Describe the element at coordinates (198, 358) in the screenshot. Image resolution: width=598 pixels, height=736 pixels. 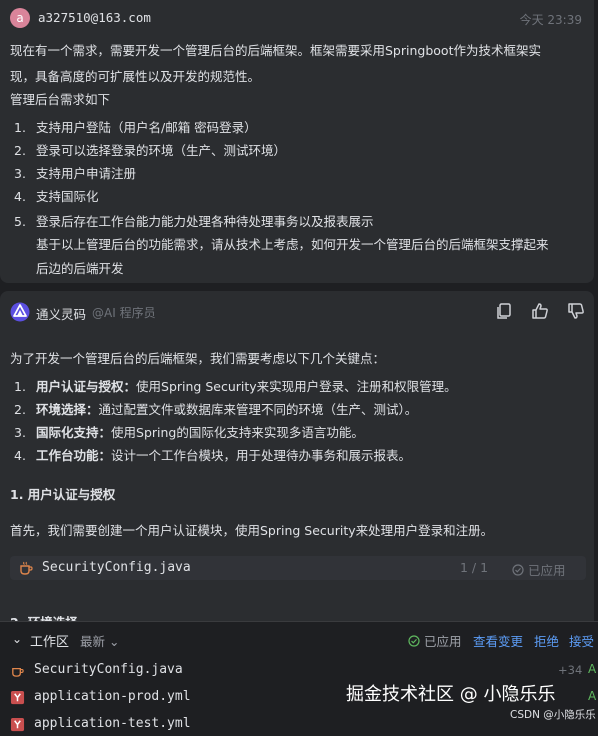
I see `ai-intro: 为了开发一个管理后台的后端框架，我们需要考虑以下几个关键点：` at that location.